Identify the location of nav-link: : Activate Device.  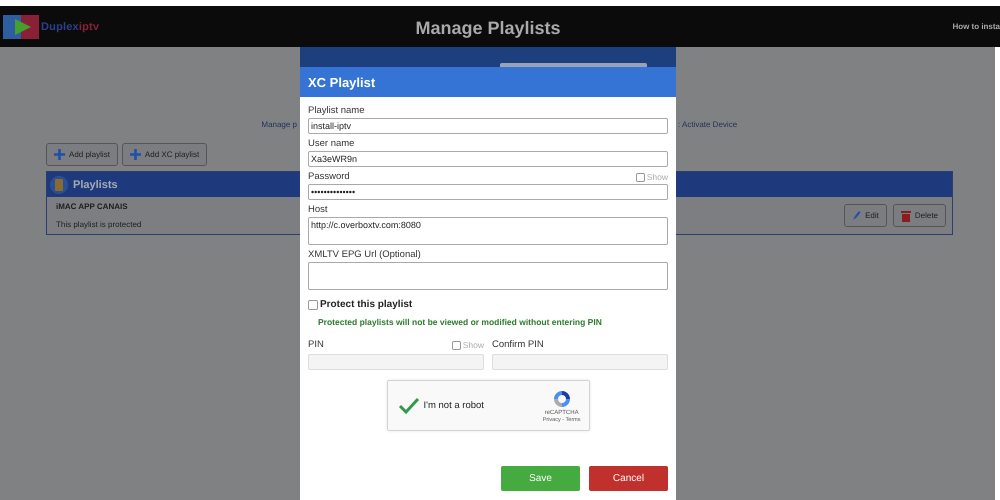
(708, 126).